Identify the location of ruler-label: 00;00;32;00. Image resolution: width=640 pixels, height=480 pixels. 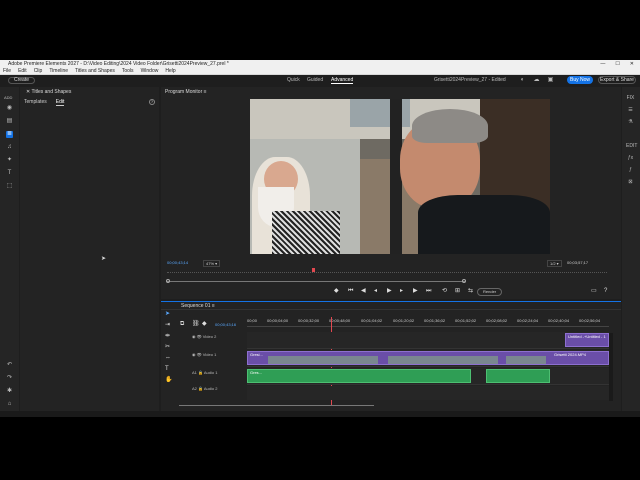
(309, 320).